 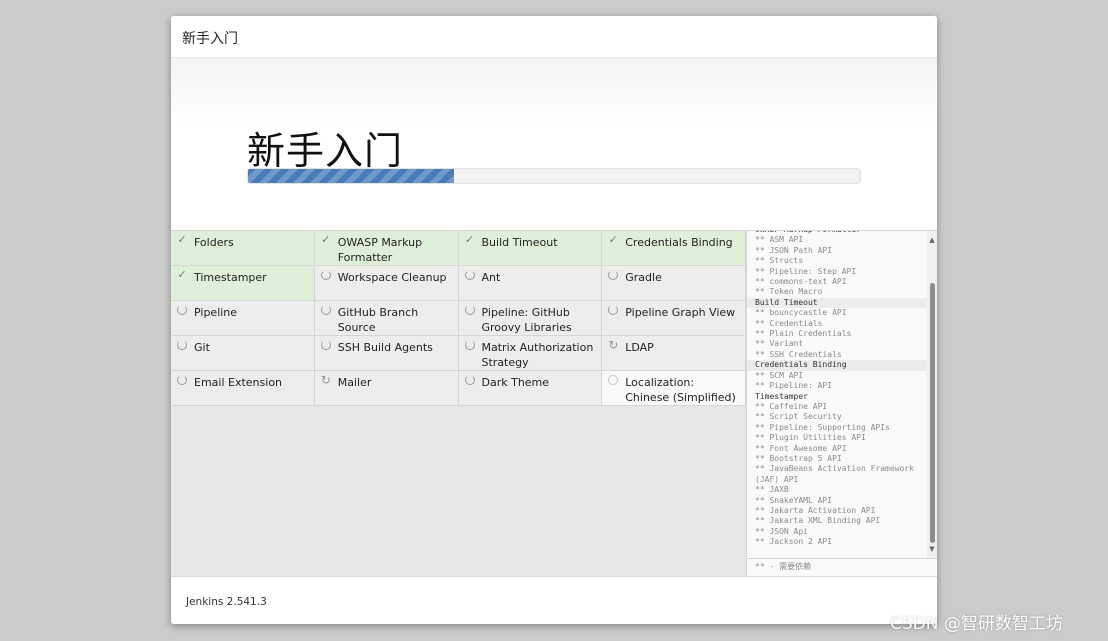 I want to click on plugin-name: GitHub Branch Source, so click(x=378, y=320).